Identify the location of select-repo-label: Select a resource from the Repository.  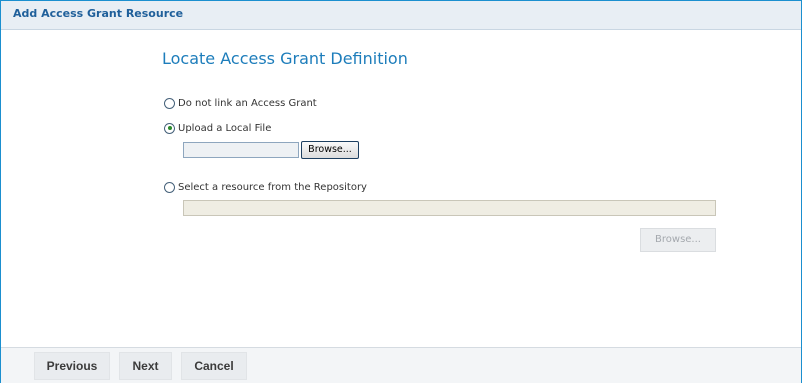
(272, 187).